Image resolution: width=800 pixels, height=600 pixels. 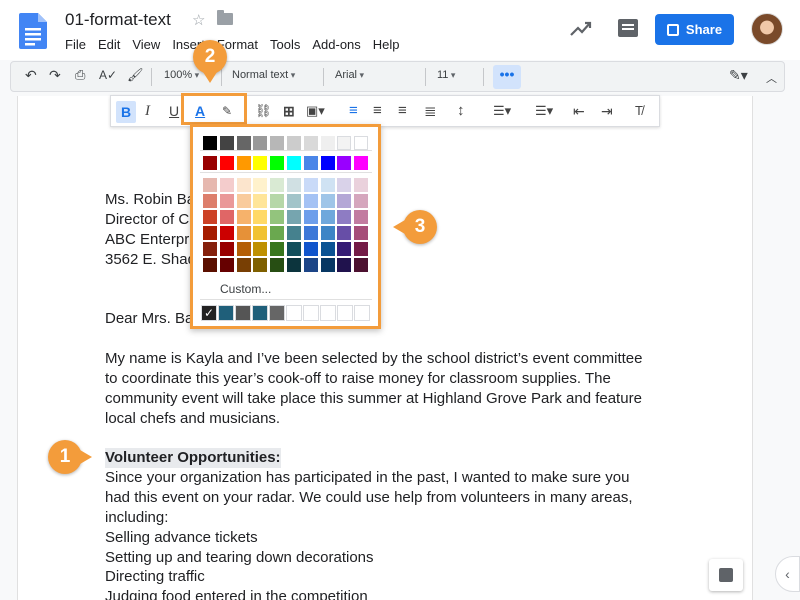 I want to click on menu-tools: Tools, so click(x=285, y=44).